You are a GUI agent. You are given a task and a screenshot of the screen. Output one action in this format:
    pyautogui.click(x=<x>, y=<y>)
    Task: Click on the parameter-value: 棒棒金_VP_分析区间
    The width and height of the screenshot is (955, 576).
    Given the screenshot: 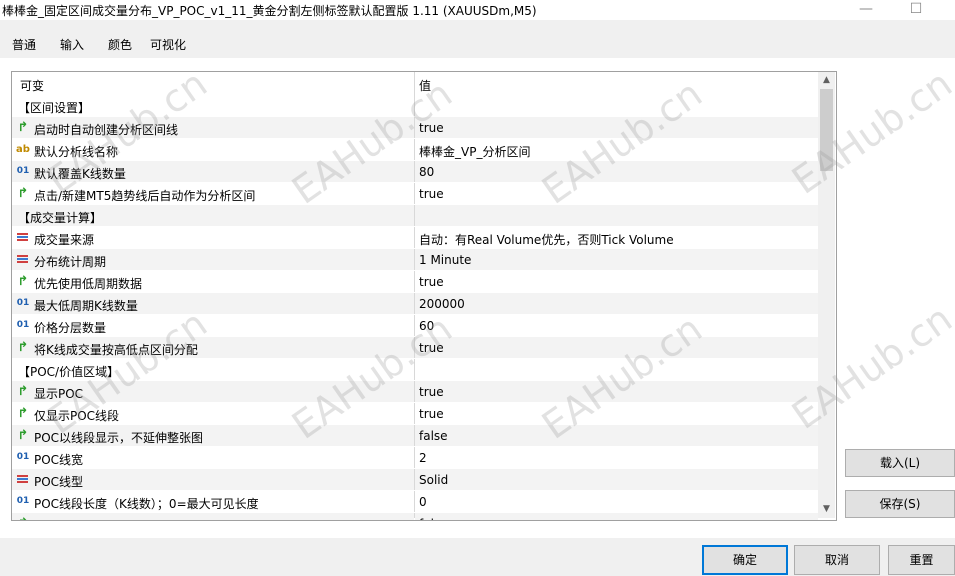 What is the action you would take?
    pyautogui.click(x=475, y=152)
    